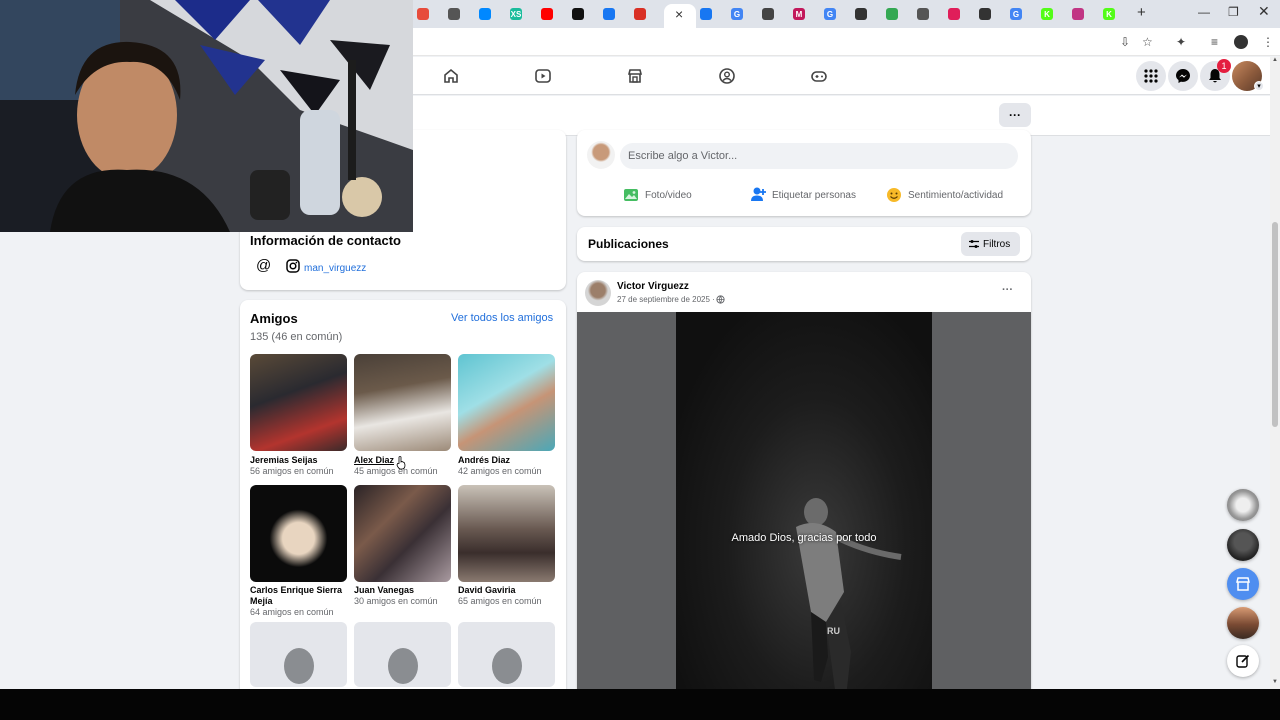  Describe the element at coordinates (955, 195) in the screenshot. I see `feeling-activity-button: Sentimiento/actividad` at that location.